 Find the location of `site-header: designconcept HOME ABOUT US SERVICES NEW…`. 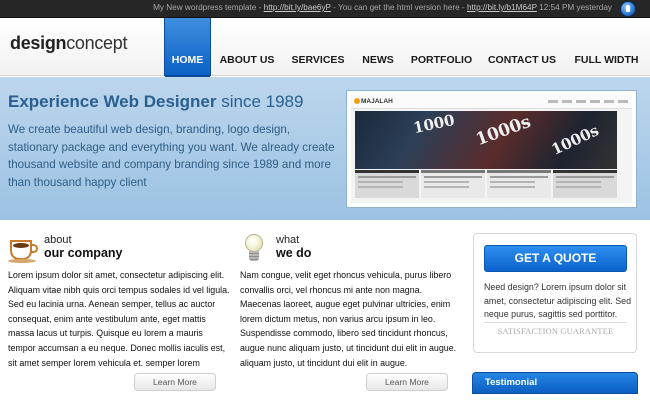

site-header: designconcept HOME ABOUT US SERVICES NEW… is located at coordinates (325, 47).